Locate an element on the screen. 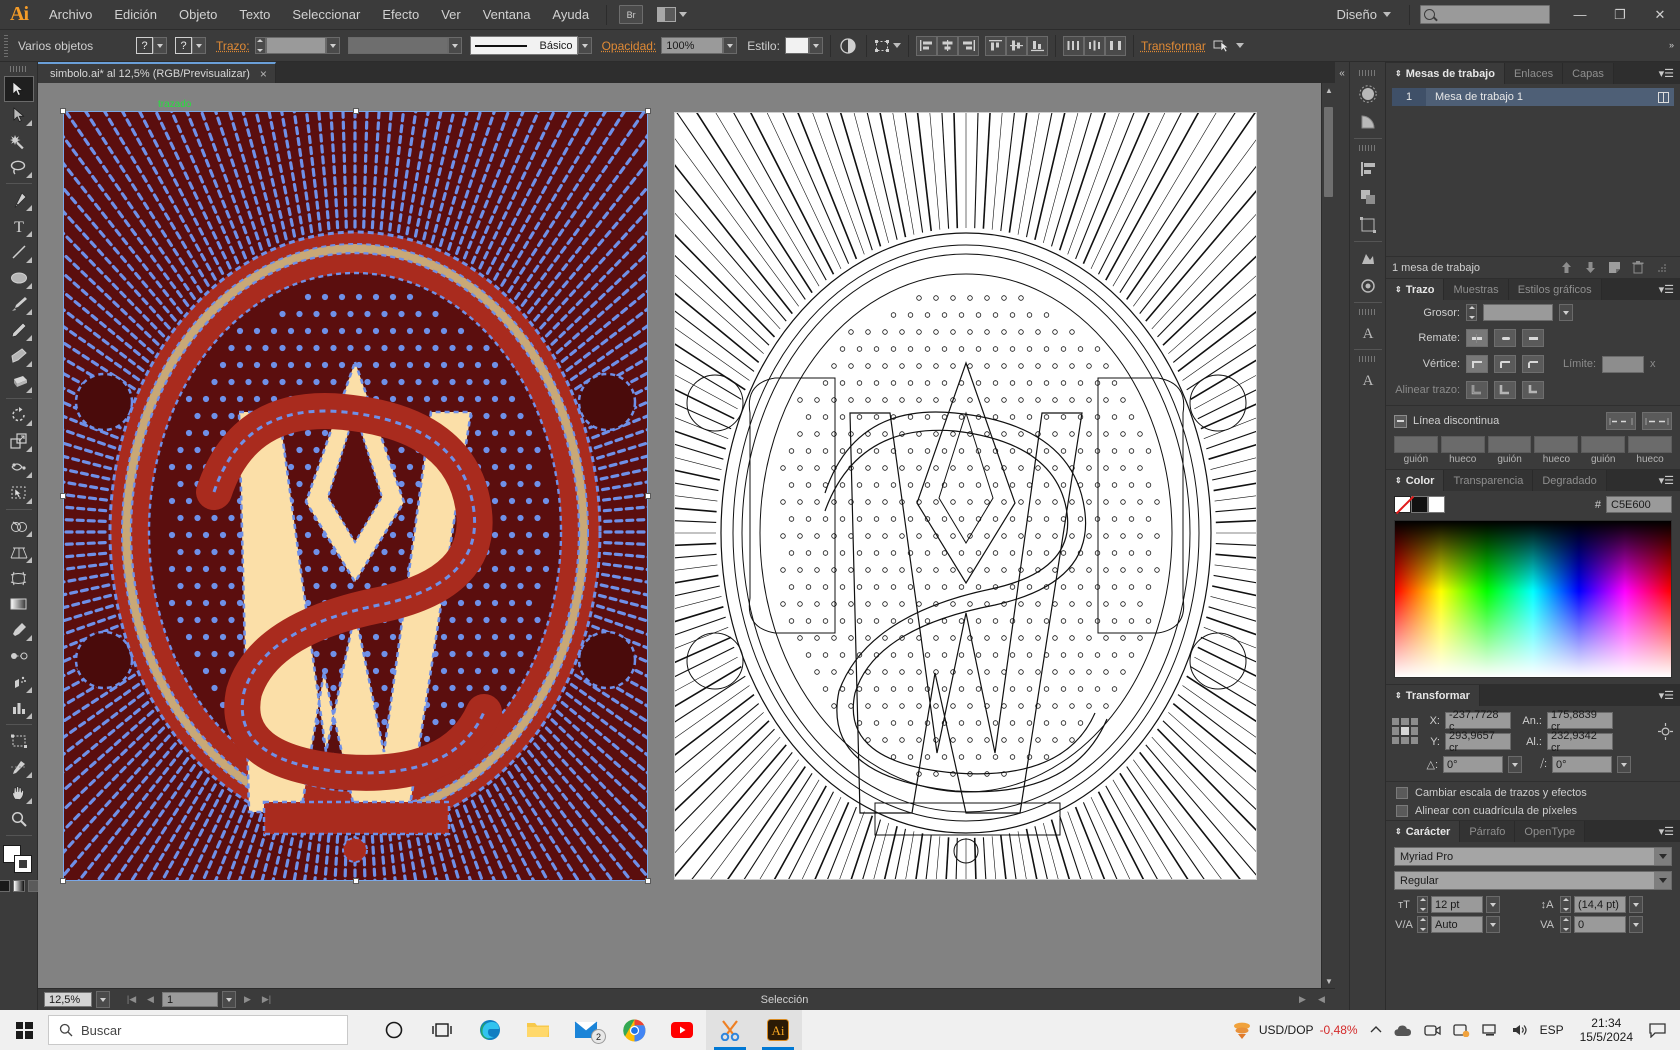 The width and height of the screenshot is (1680, 1050). free-transform-tool is located at coordinates (19, 493).